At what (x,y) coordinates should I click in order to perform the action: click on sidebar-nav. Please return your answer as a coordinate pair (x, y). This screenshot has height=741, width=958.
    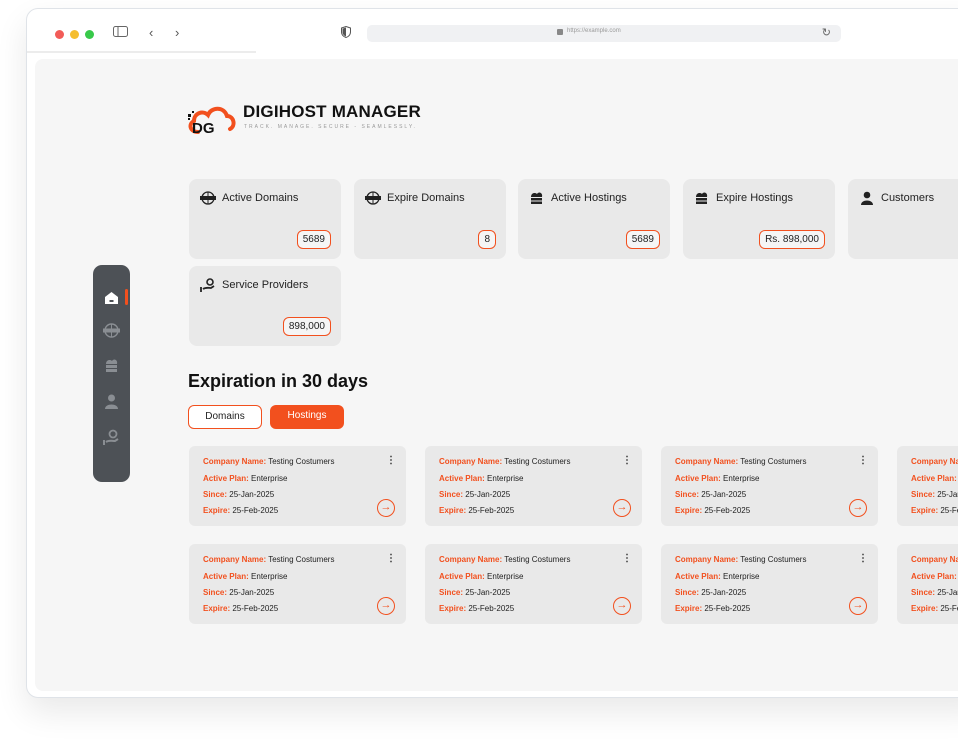
    Looking at the image, I should click on (111, 373).